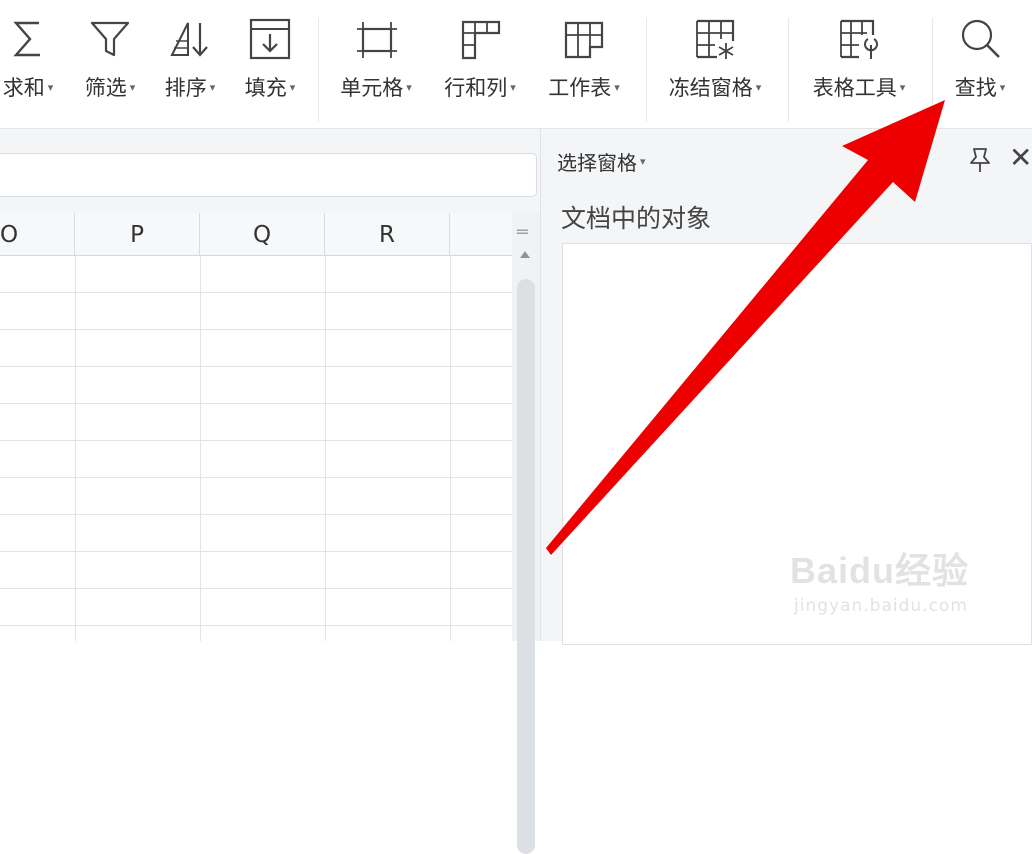  Describe the element at coordinates (137, 234) in the screenshot. I see `column-header-p: P` at that location.